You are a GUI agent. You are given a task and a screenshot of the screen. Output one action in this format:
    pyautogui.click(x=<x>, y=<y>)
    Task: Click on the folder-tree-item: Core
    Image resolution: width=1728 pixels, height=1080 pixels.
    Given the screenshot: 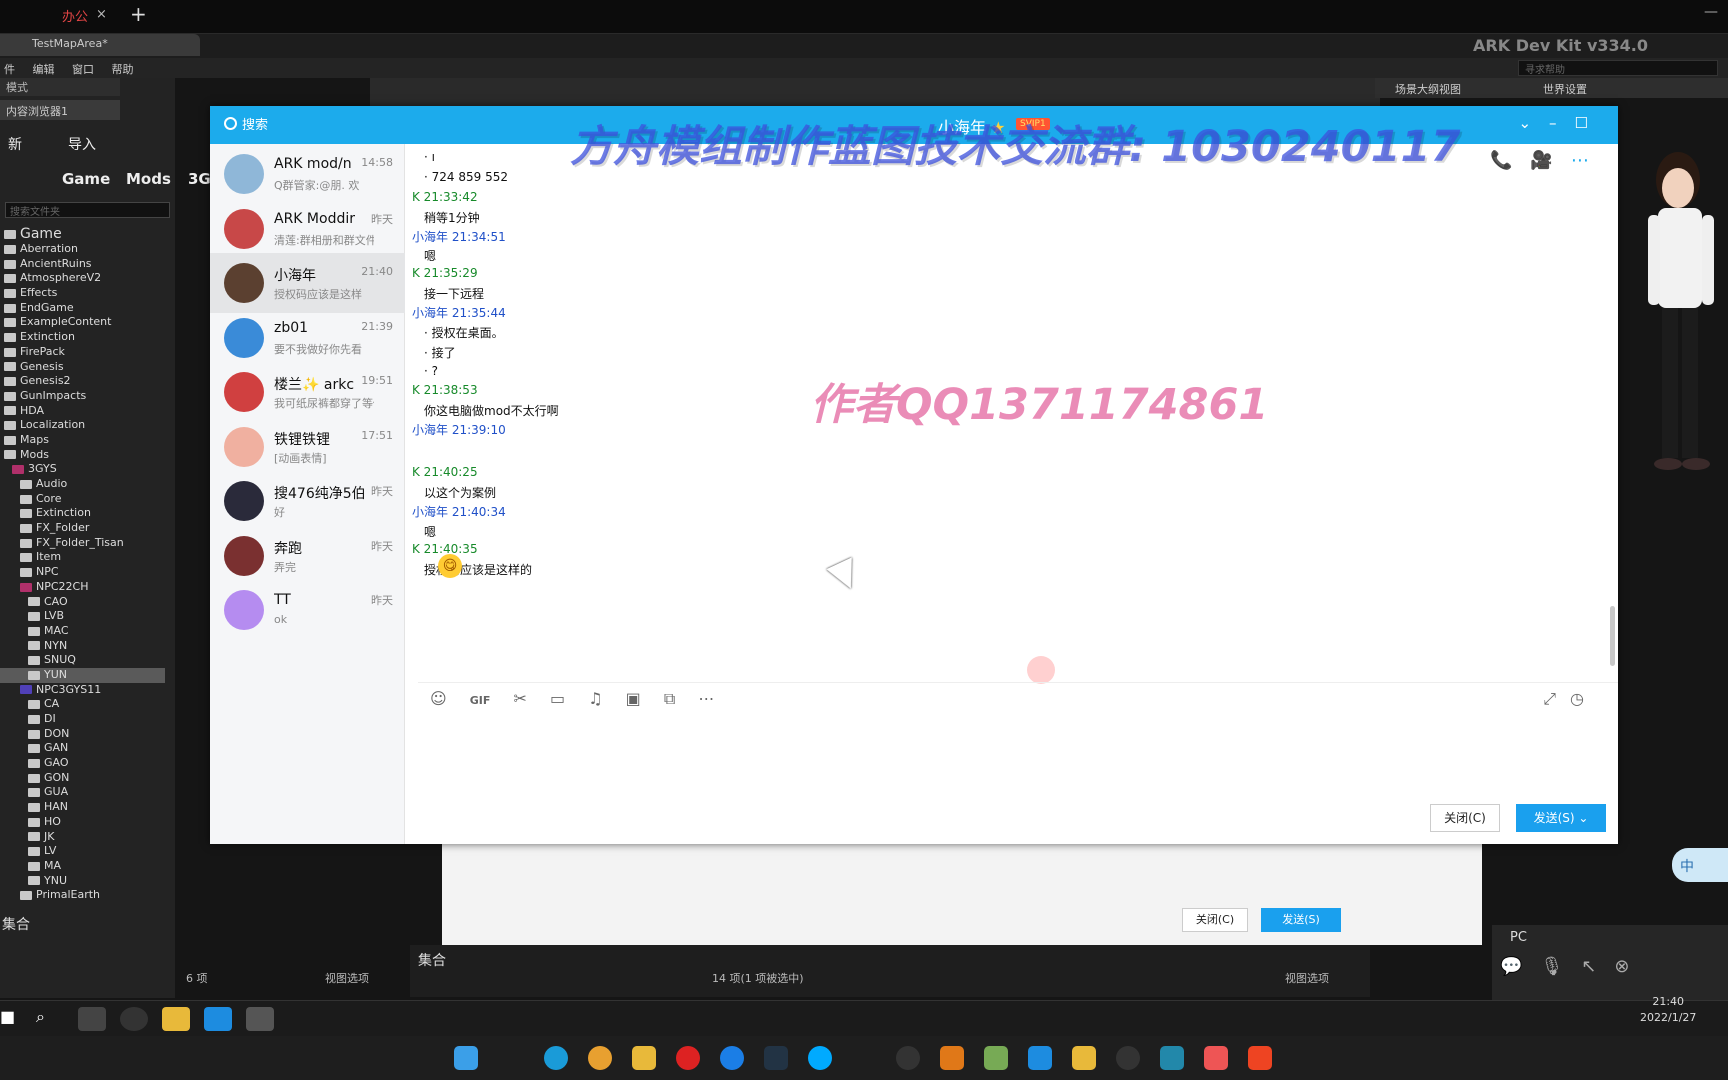 What is the action you would take?
    pyautogui.click(x=82, y=499)
    